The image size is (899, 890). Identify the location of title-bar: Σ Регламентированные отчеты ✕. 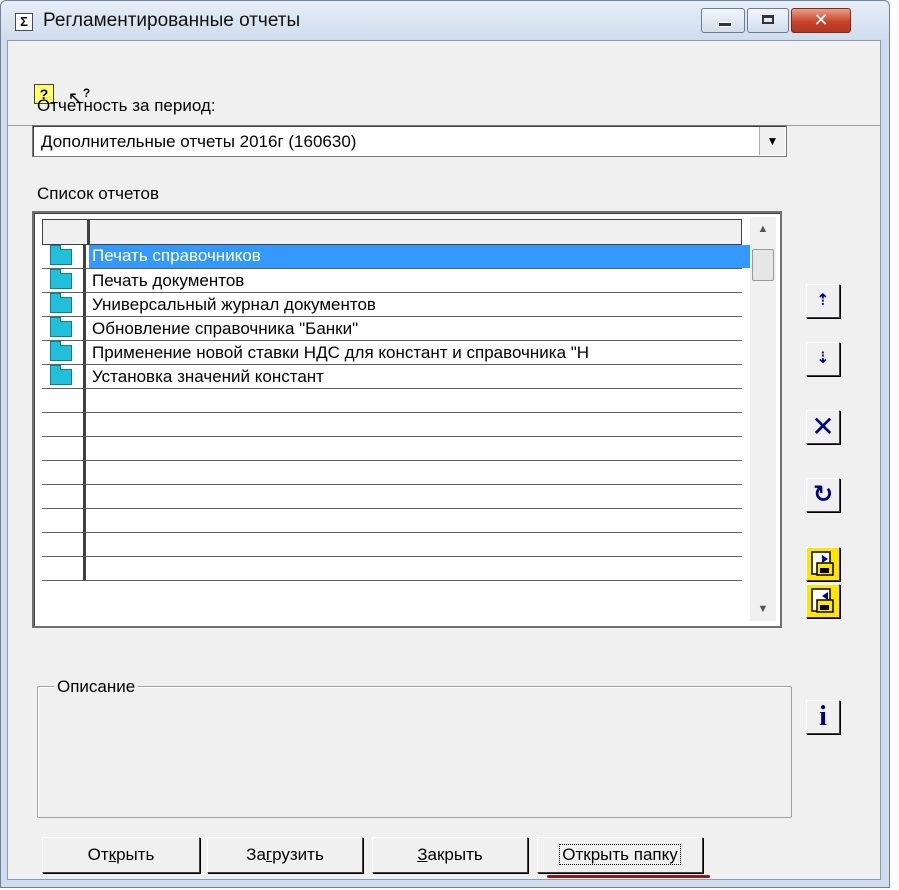
(445, 21).